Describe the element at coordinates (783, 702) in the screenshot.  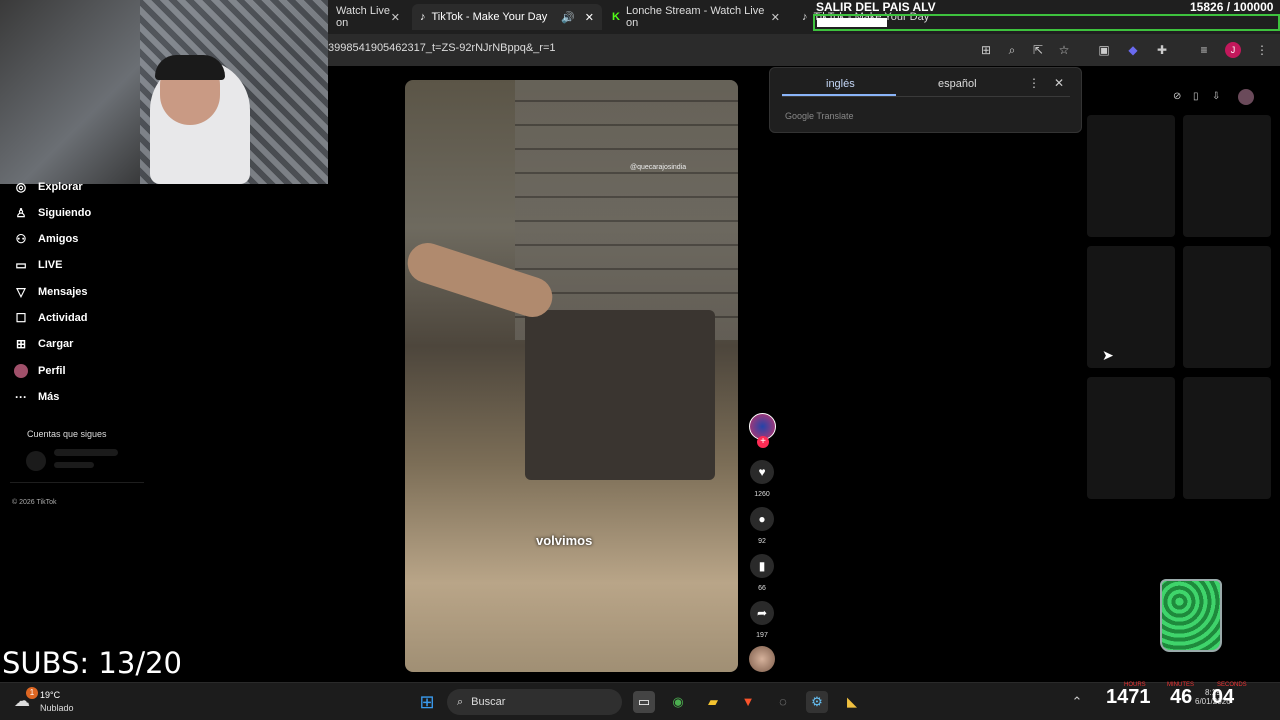
I see `app-icon: ◌` at that location.